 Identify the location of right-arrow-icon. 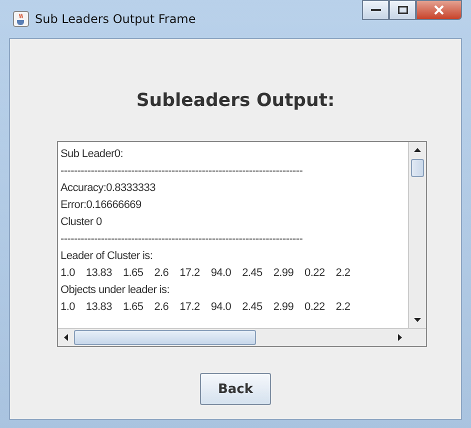
(400, 337).